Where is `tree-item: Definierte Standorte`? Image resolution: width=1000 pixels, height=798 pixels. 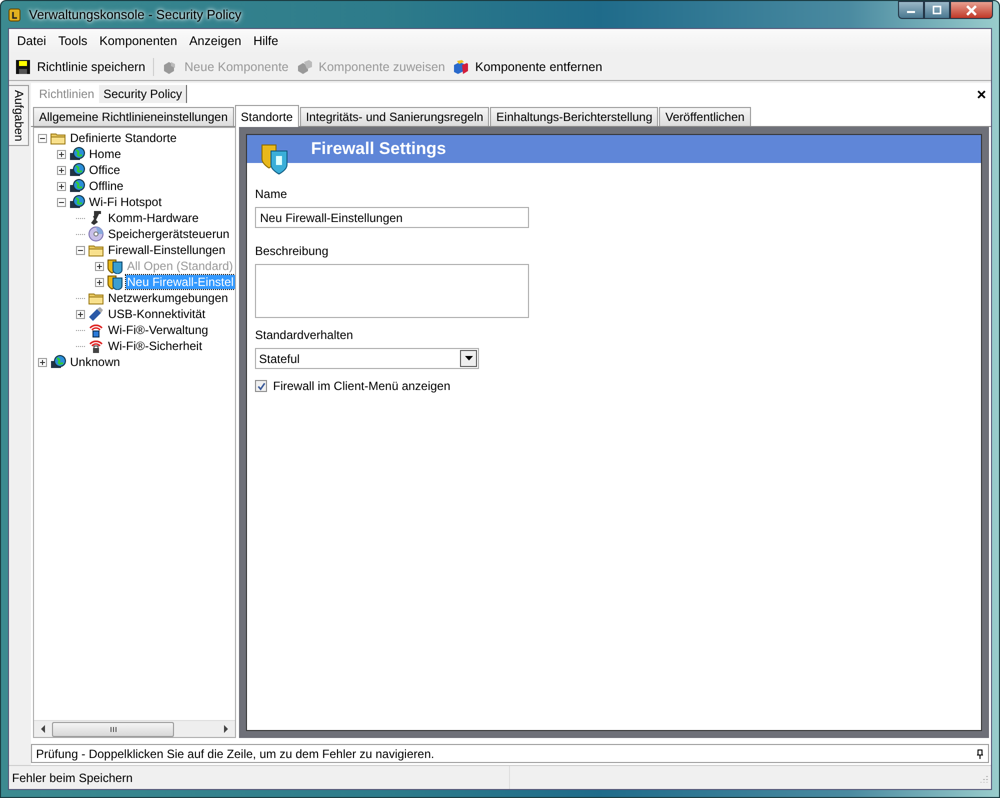
tree-item: Definierte Standorte is located at coordinates (123, 138).